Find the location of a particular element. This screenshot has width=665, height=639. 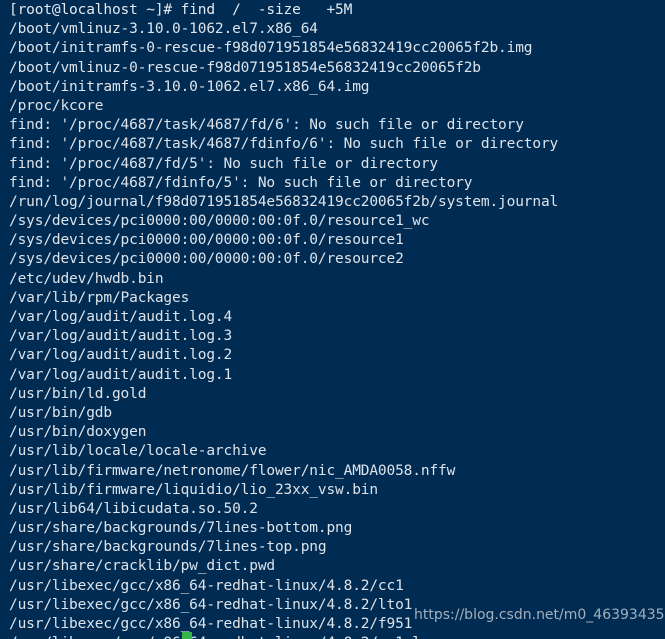

output-line: /var/log/audit/audit.log.1 is located at coordinates (121, 374).